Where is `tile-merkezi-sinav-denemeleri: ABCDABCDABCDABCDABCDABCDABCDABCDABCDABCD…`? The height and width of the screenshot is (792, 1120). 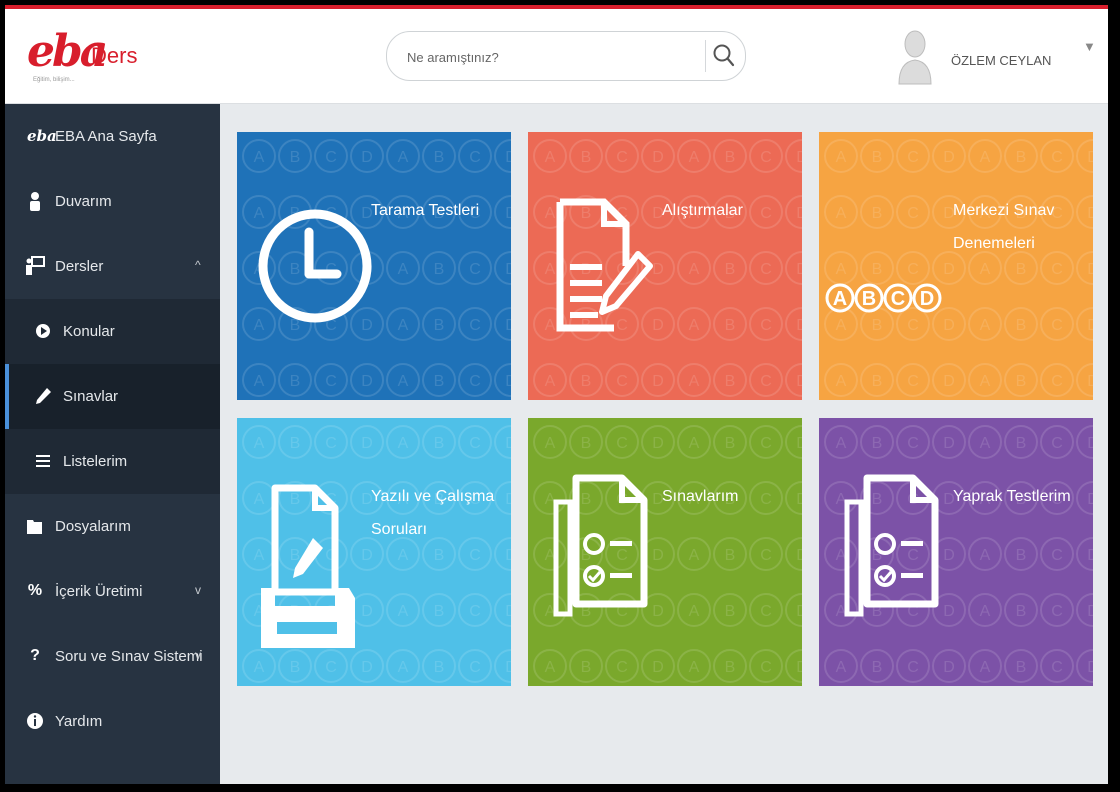 tile-merkezi-sinav-denemeleri: ABCDABCDABCDABCDABCDABCDABCDABCDABCDABCD… is located at coordinates (956, 266).